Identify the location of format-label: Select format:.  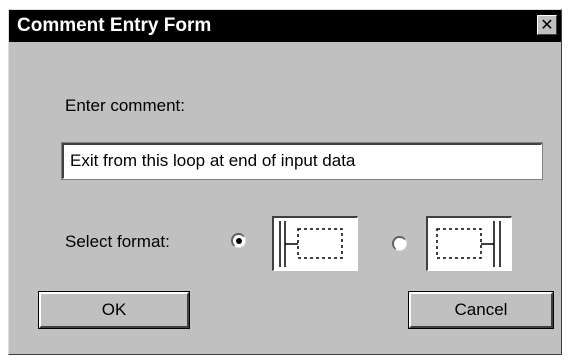
(117, 241).